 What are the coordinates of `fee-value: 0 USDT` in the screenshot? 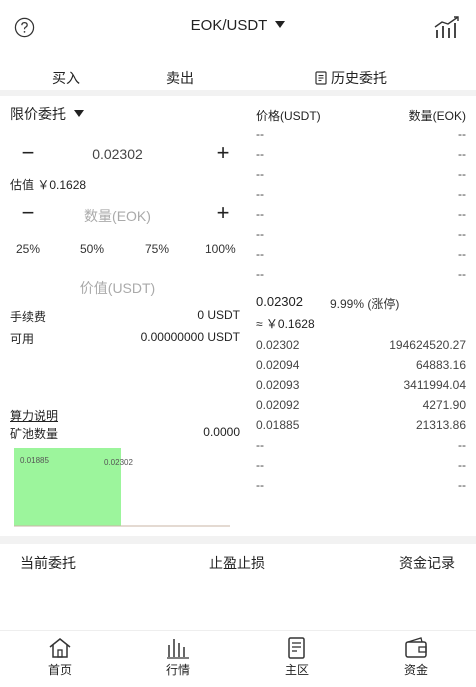 It's located at (218, 315).